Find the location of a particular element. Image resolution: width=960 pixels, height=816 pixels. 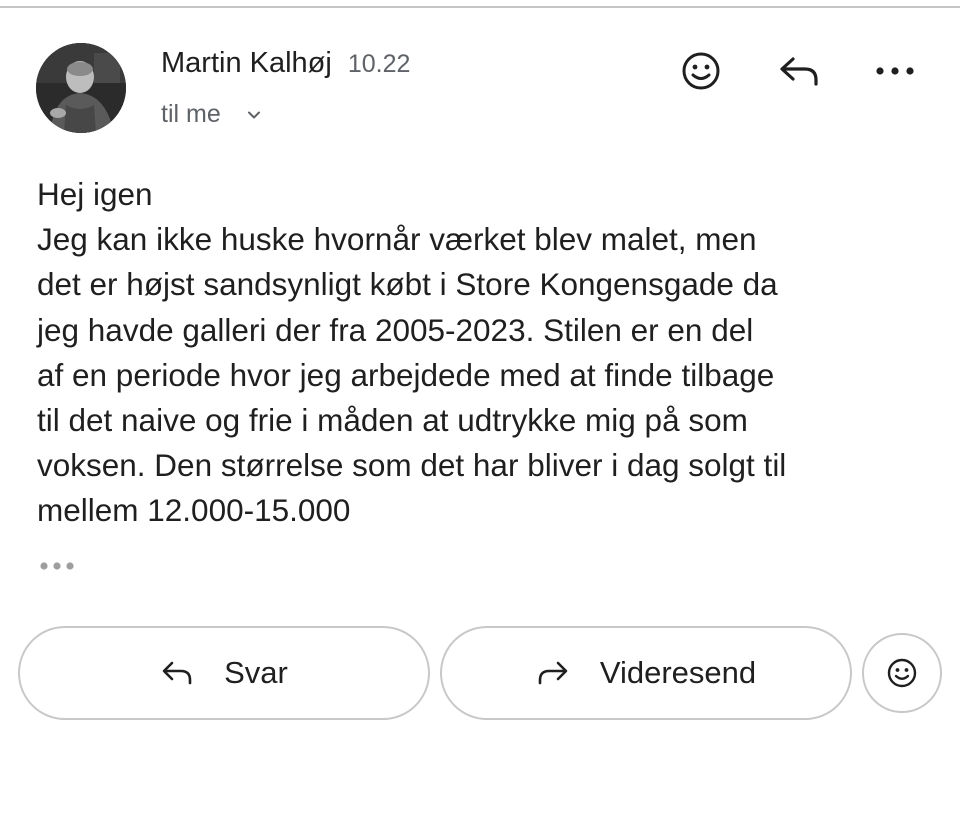

reply-label: Svar is located at coordinates (256, 672).